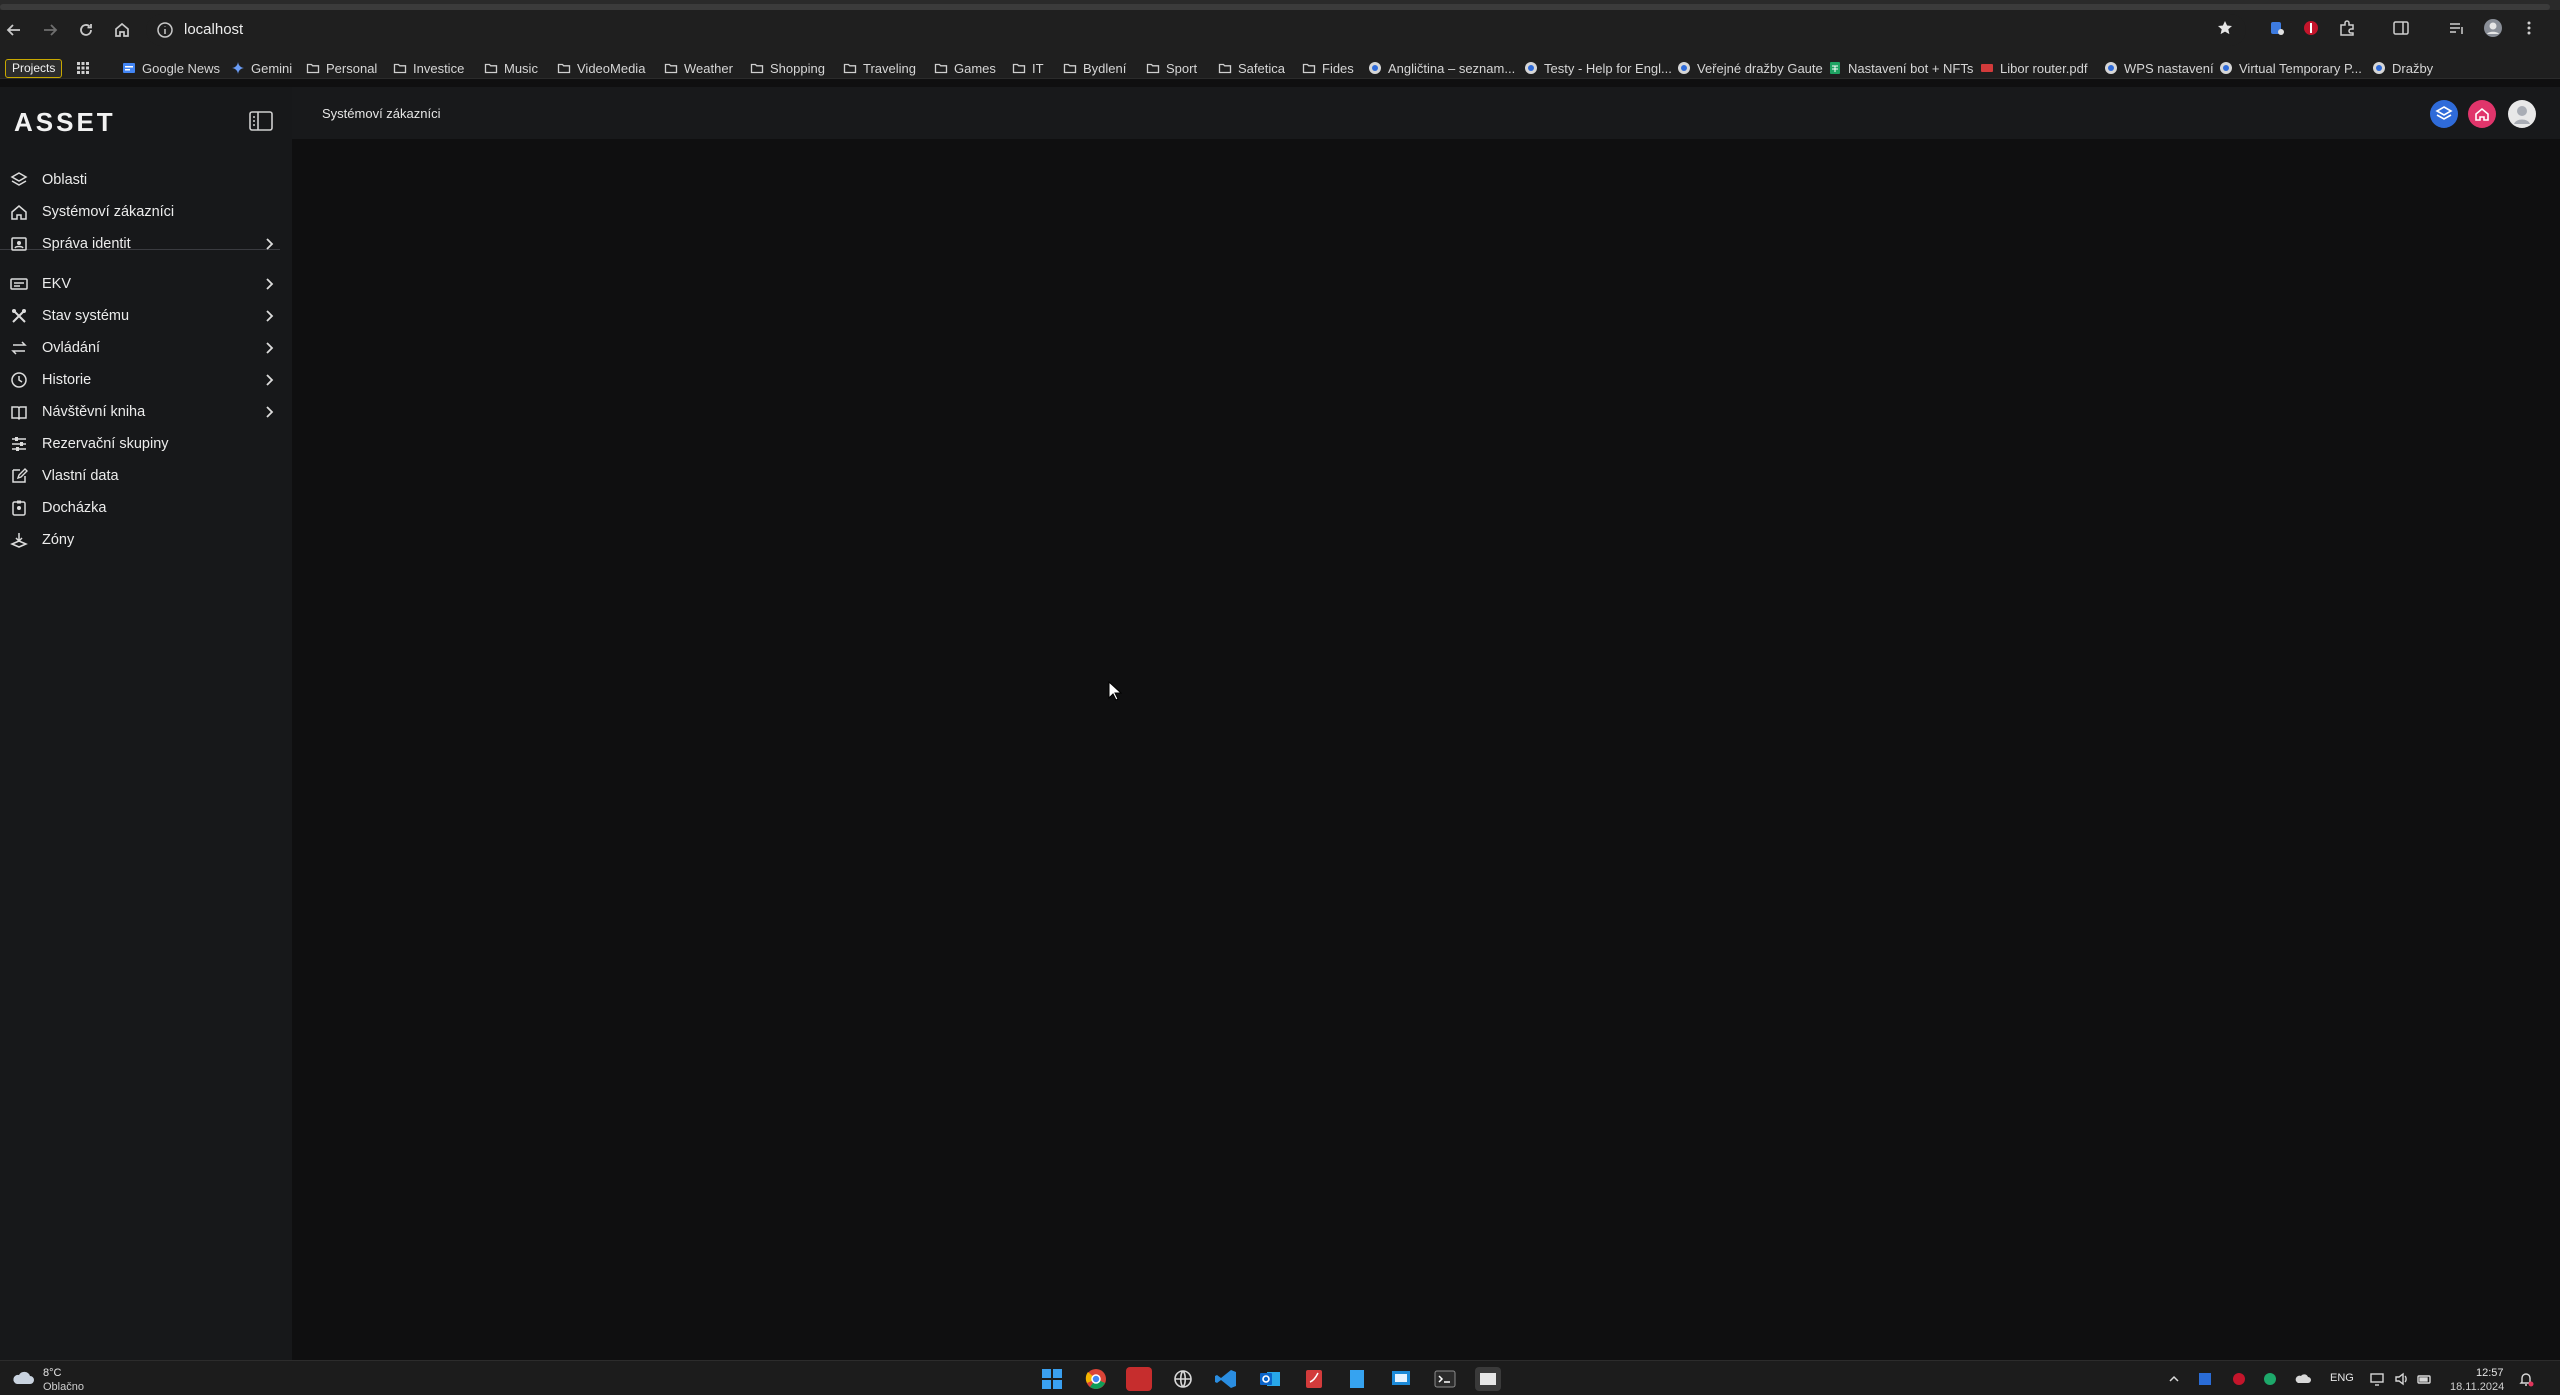  I want to click on chrome-taskbar-icon, so click(1096, 1379).